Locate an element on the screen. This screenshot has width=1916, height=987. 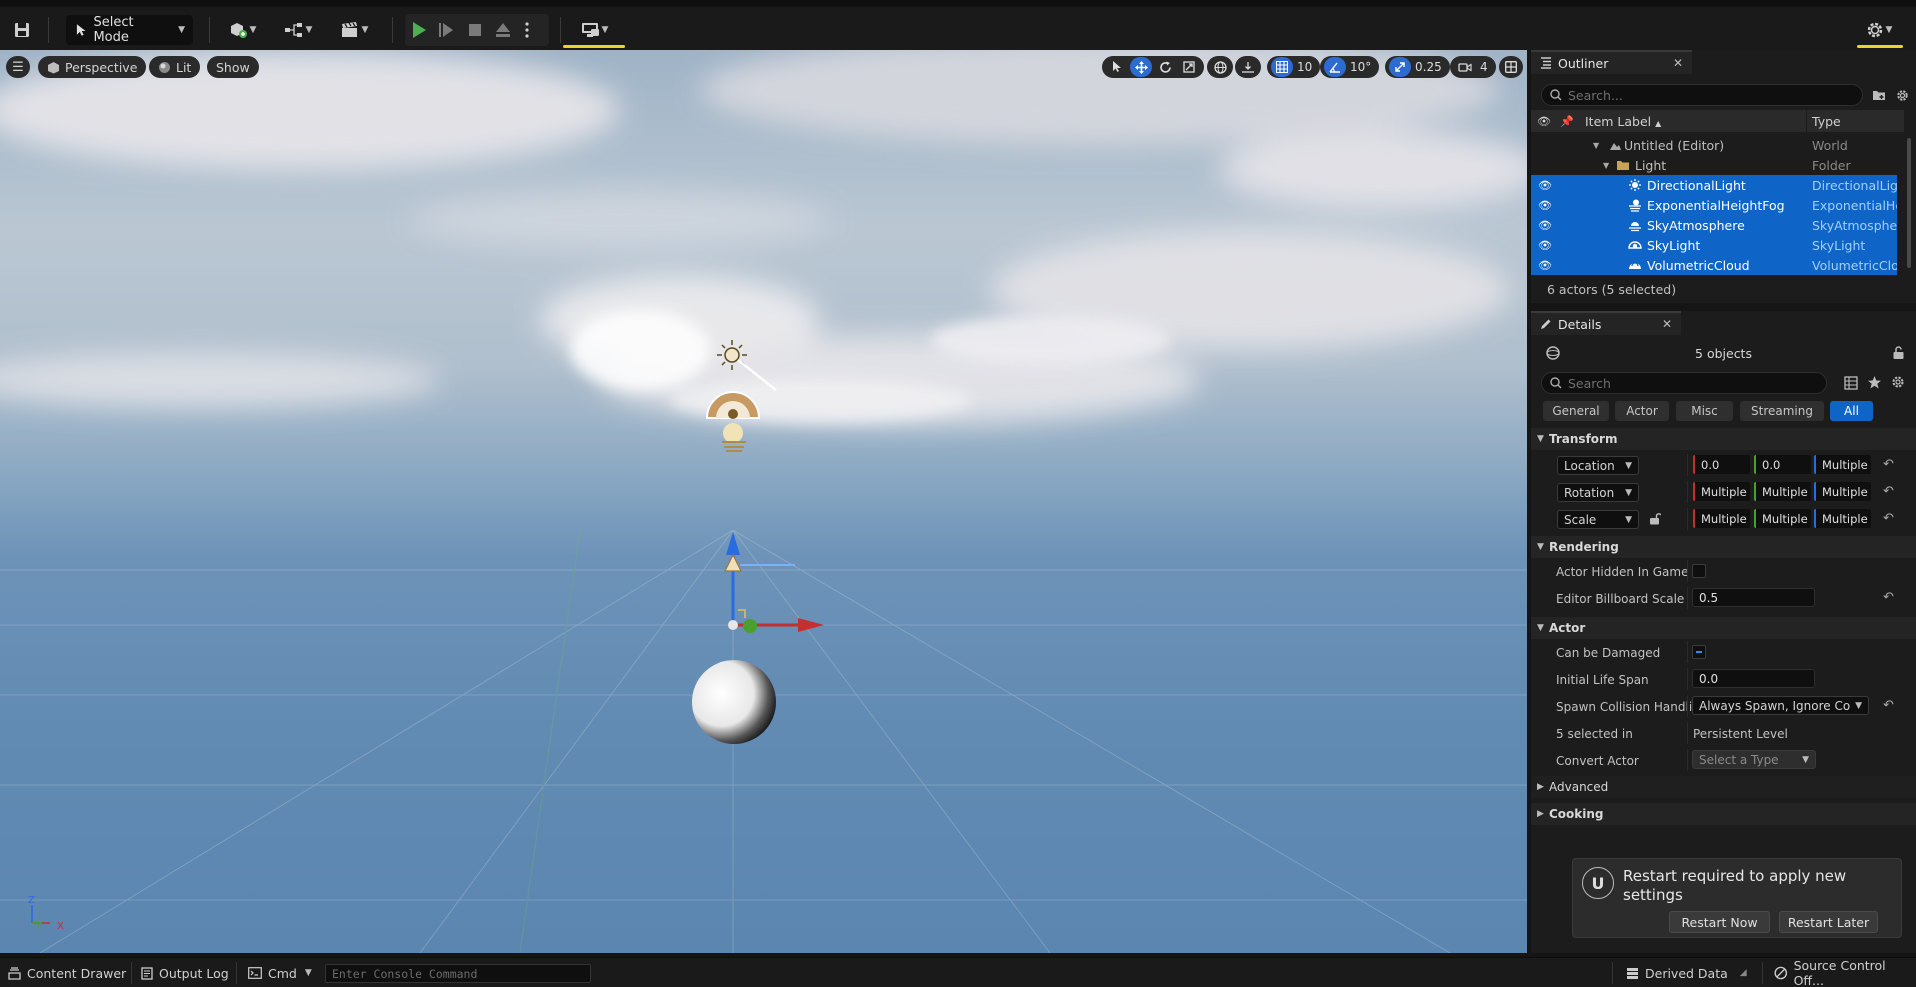
lock-icon is located at coordinates (1898, 352).